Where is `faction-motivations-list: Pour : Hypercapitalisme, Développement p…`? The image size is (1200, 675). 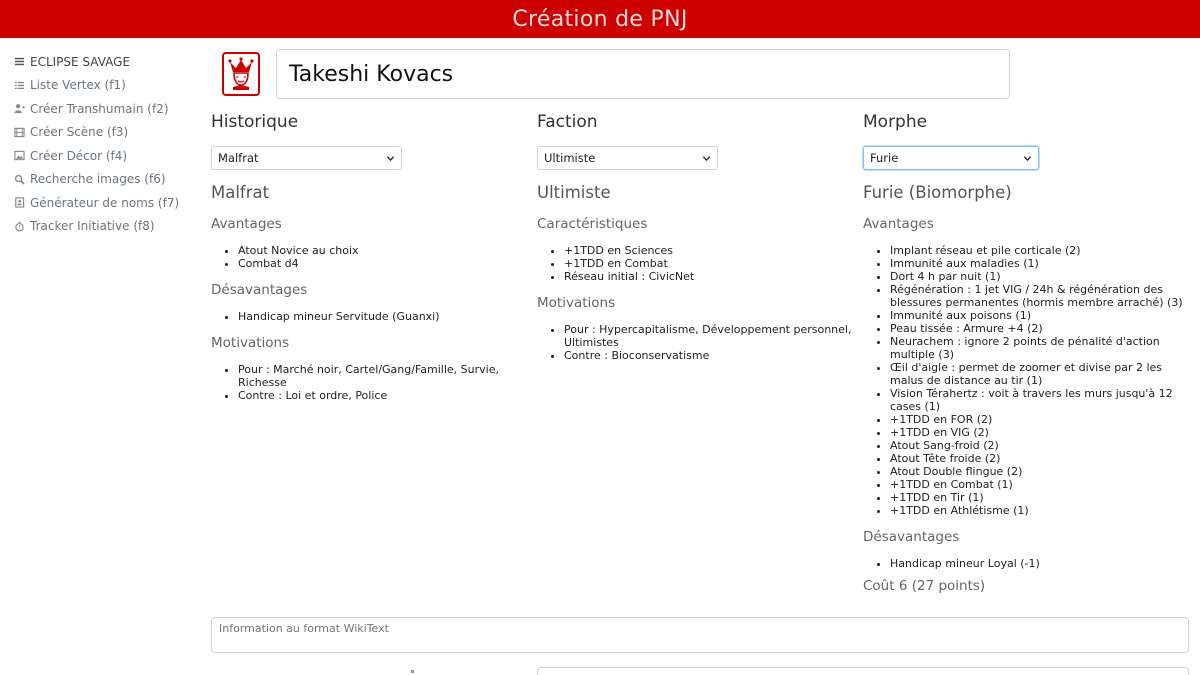
faction-motivations-list: Pour : Hypercapitalisme, Développement p… is located at coordinates (699, 342).